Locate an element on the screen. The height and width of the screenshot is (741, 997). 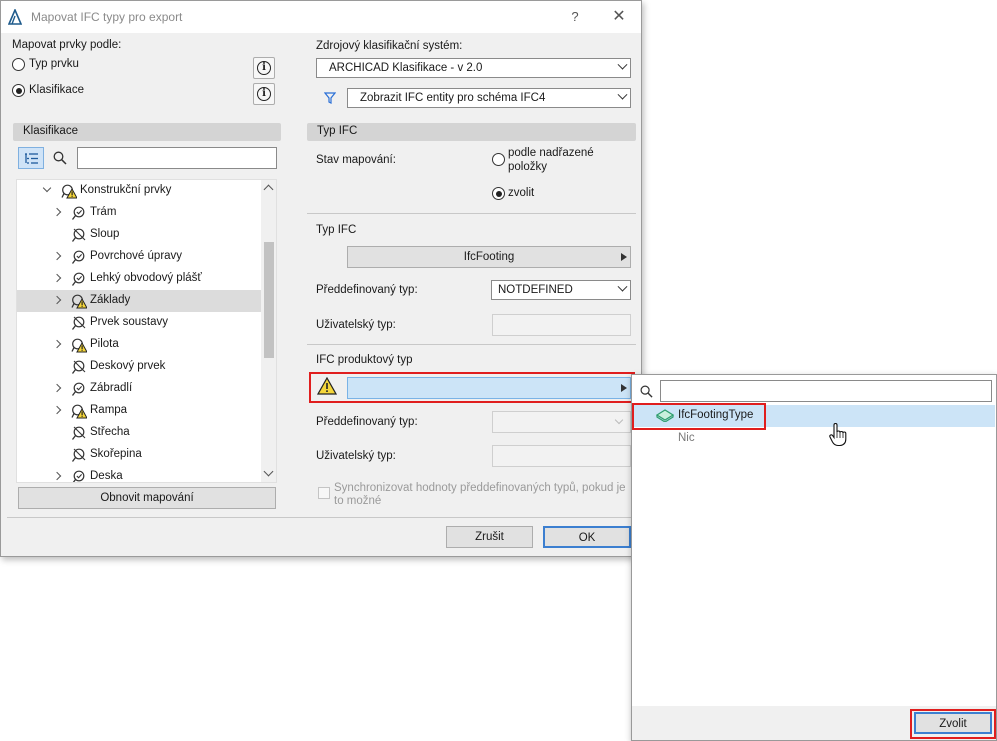
archicad-app-icon is located at coordinates (15, 17).